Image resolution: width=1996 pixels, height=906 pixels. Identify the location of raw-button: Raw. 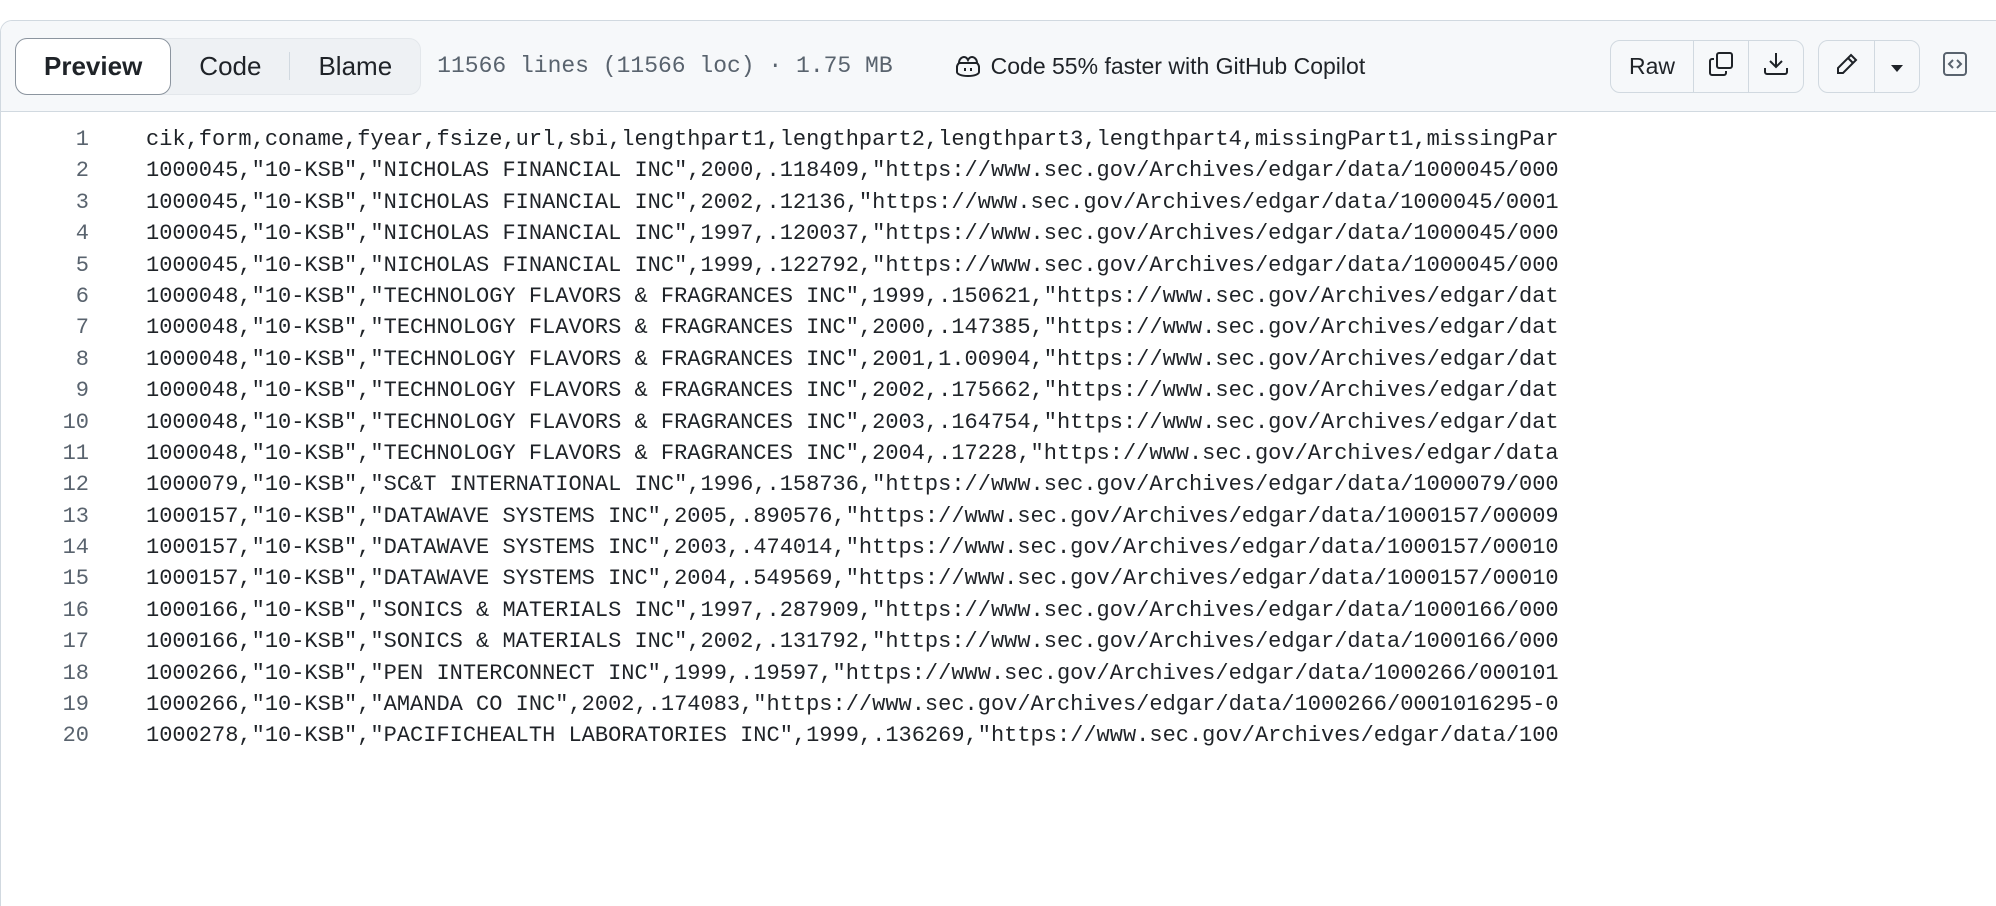
(1652, 66).